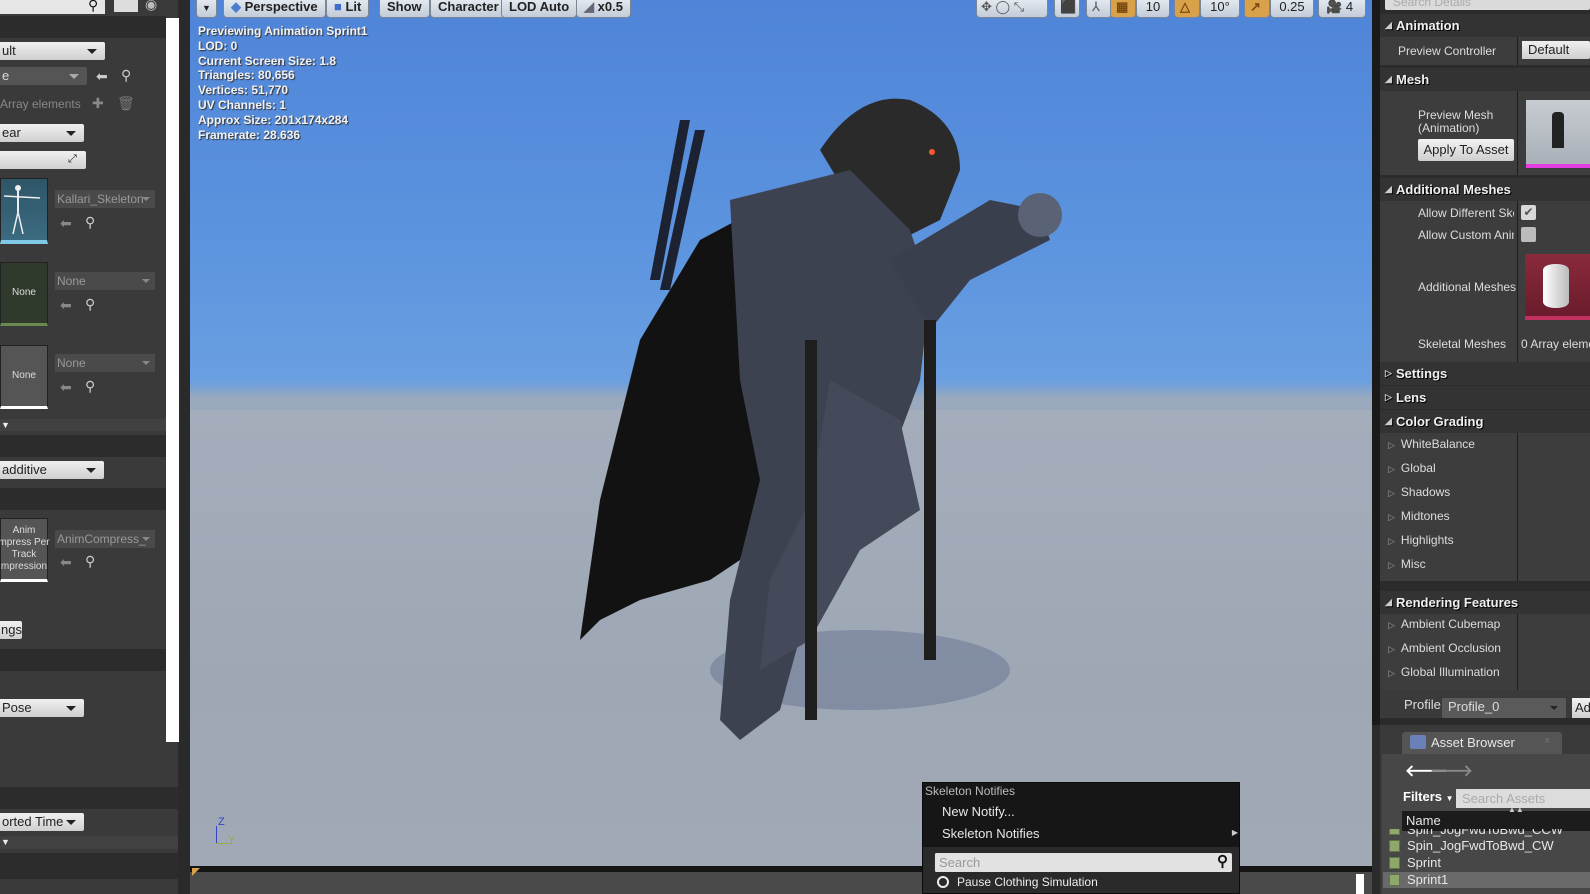  I want to click on tab-asset-browser: Asset Browser ×, so click(1482, 743).